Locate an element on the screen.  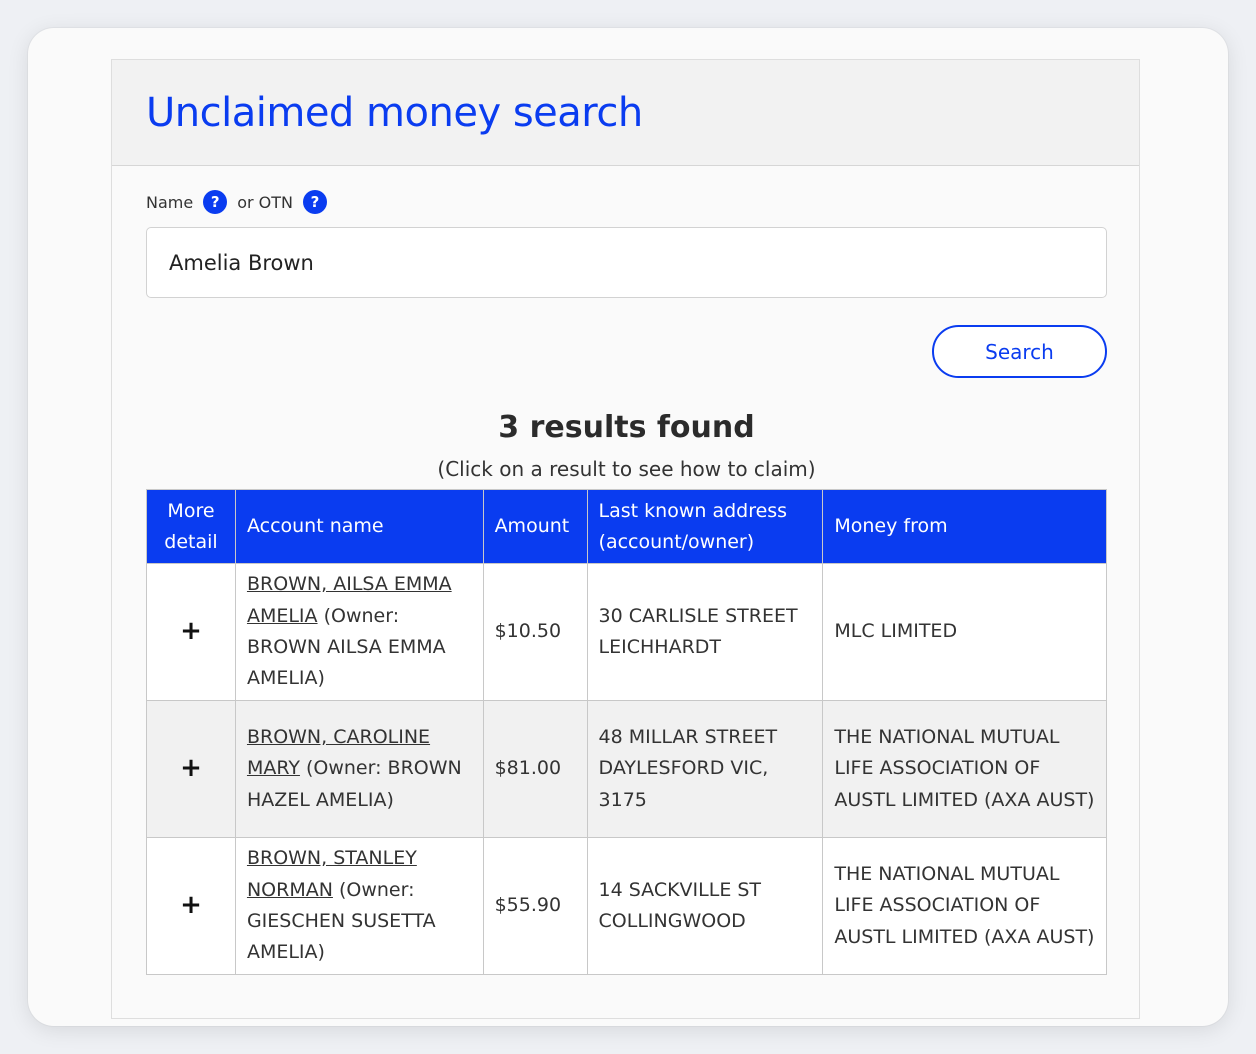
col-header-address: Last known address (account/owner) is located at coordinates (705, 526).